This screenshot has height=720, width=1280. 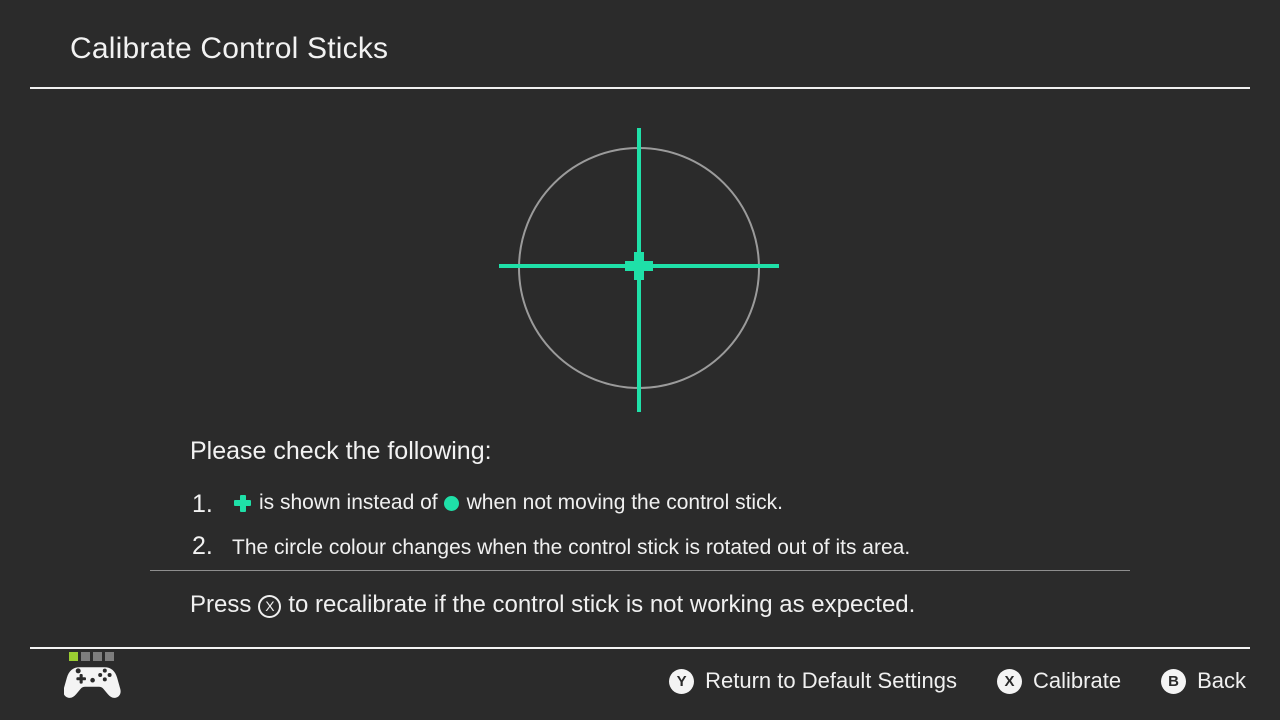 What do you see at coordinates (640, 570) in the screenshot?
I see `instructions-divider` at bounding box center [640, 570].